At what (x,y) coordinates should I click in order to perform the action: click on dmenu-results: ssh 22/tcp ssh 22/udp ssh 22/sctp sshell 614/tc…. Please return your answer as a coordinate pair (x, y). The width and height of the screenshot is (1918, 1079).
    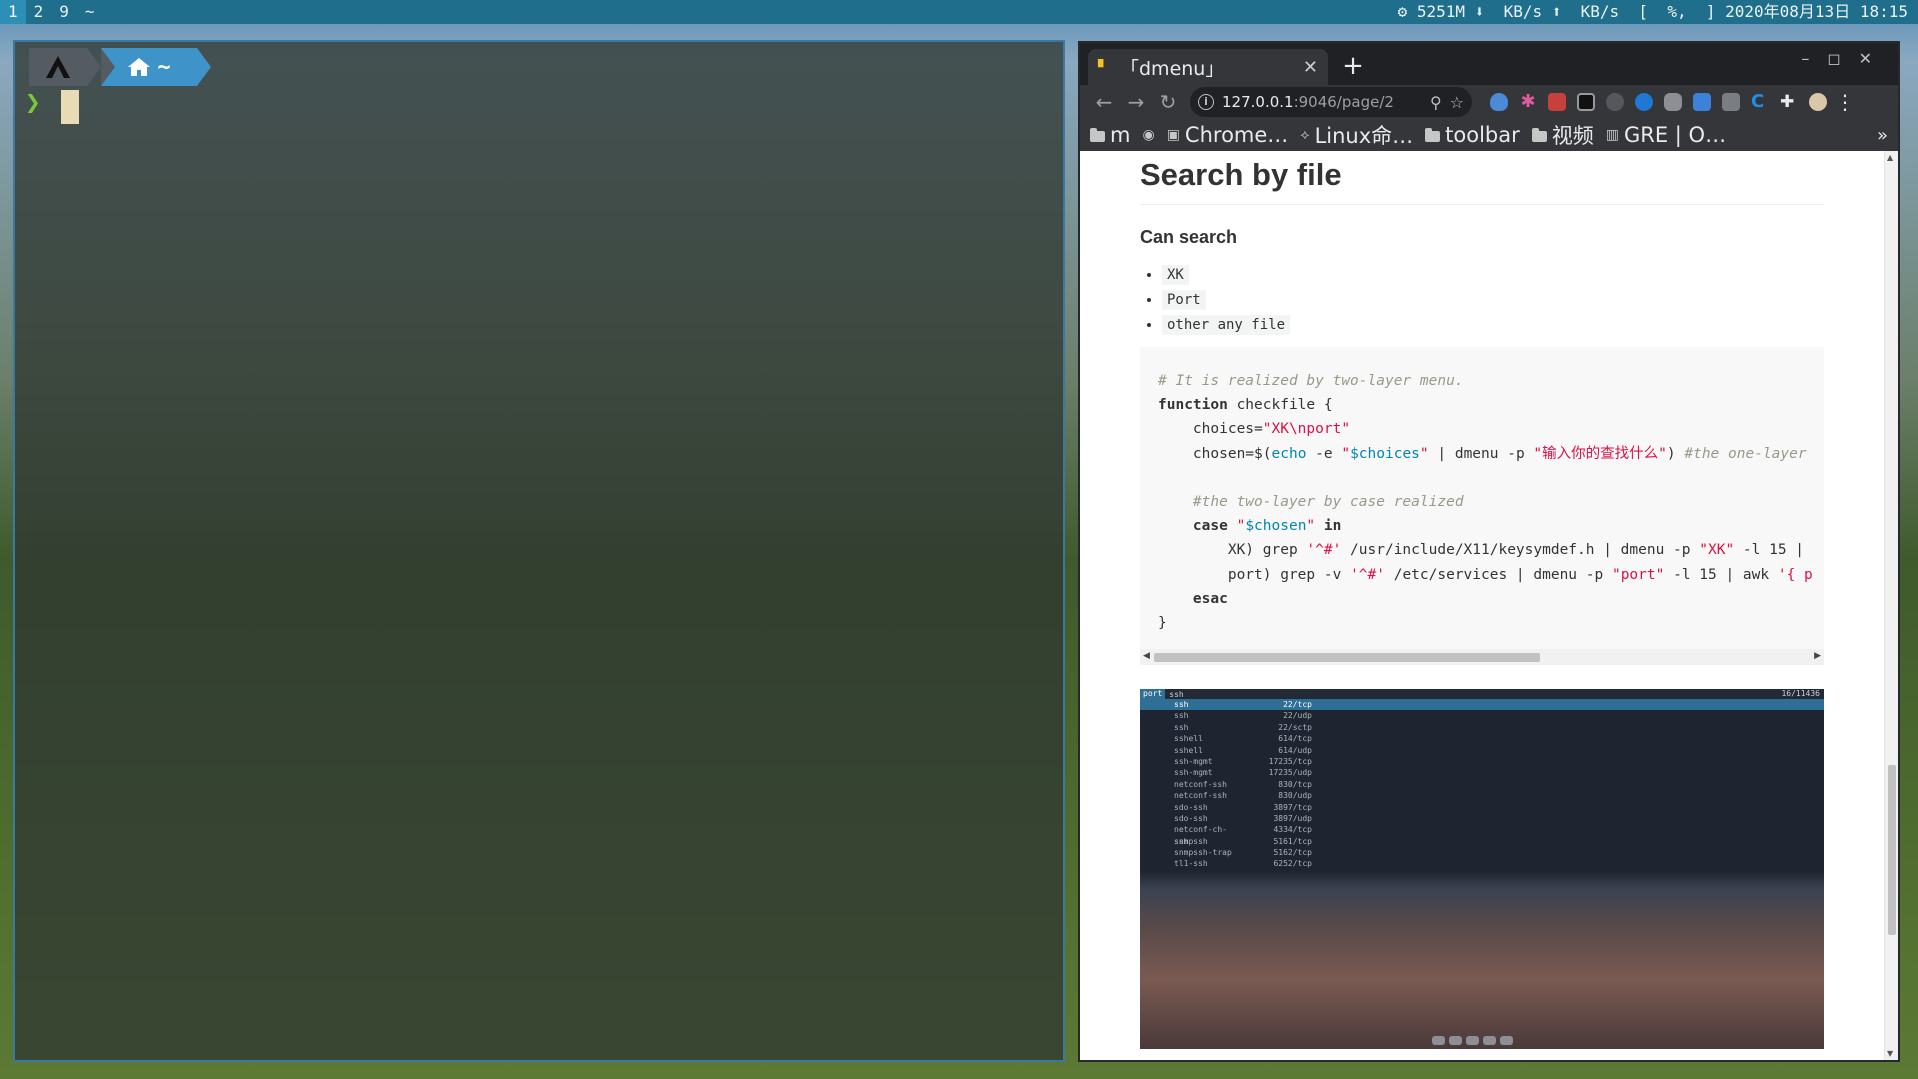
    Looking at the image, I should click on (1482, 784).